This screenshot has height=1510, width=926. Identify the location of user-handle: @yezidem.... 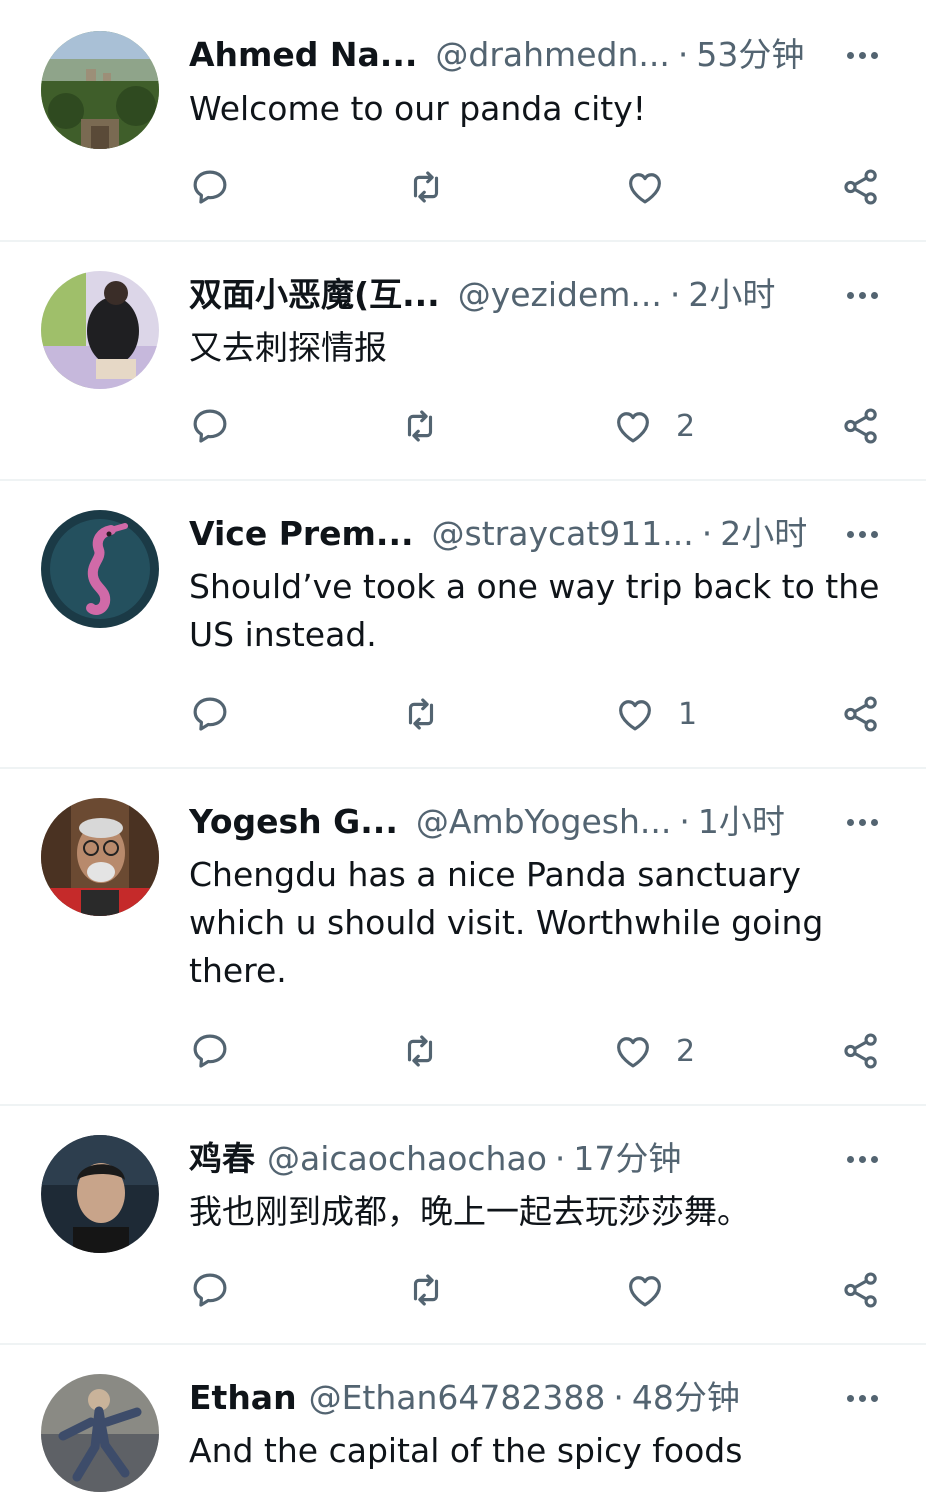
(560, 295).